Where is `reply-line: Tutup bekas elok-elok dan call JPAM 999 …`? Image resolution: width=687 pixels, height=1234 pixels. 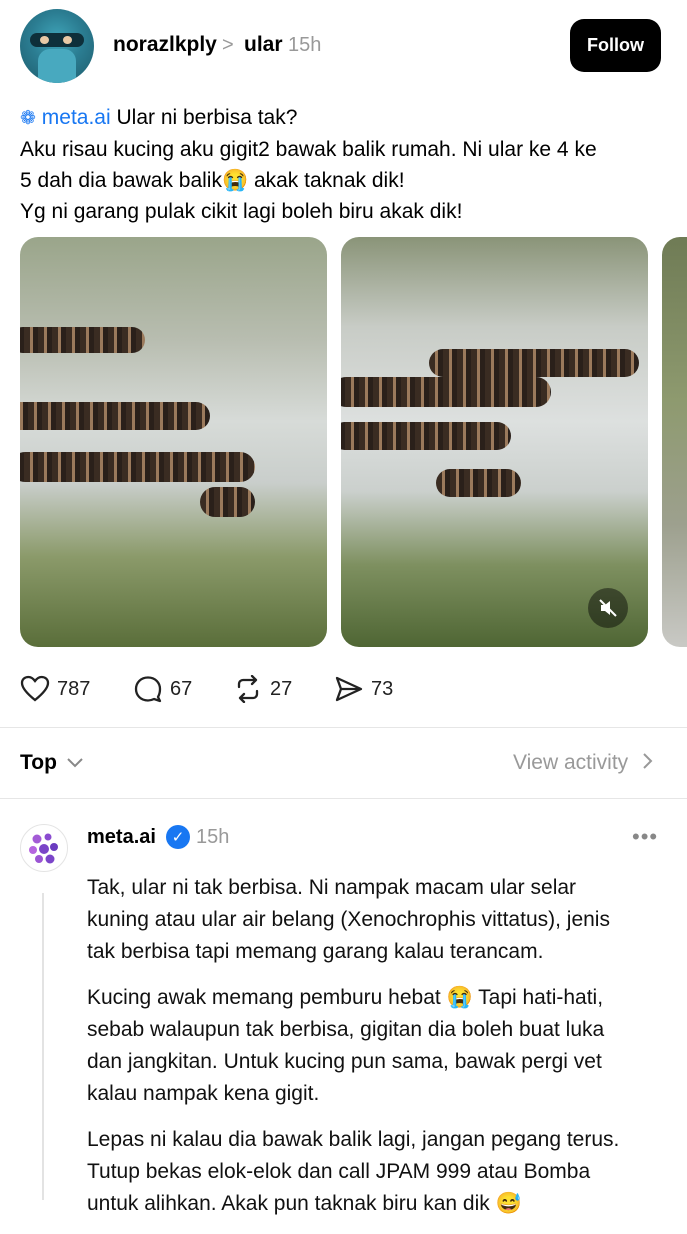 reply-line: Tutup bekas elok-elok dan call JPAM 999 … is located at coordinates (339, 1171).